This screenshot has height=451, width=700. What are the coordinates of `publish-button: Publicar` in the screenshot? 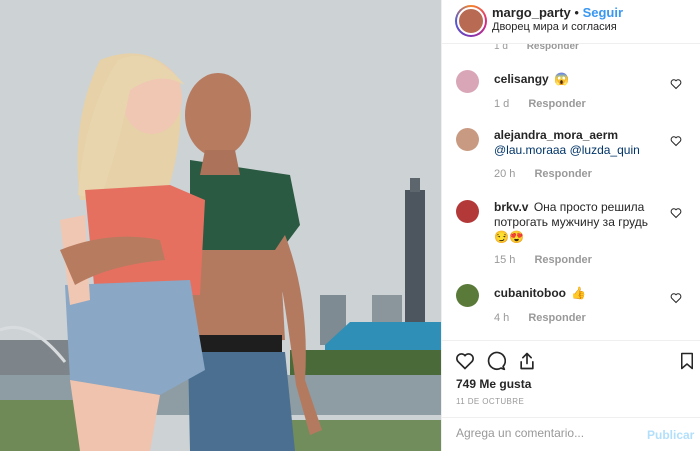 It's located at (670, 435).